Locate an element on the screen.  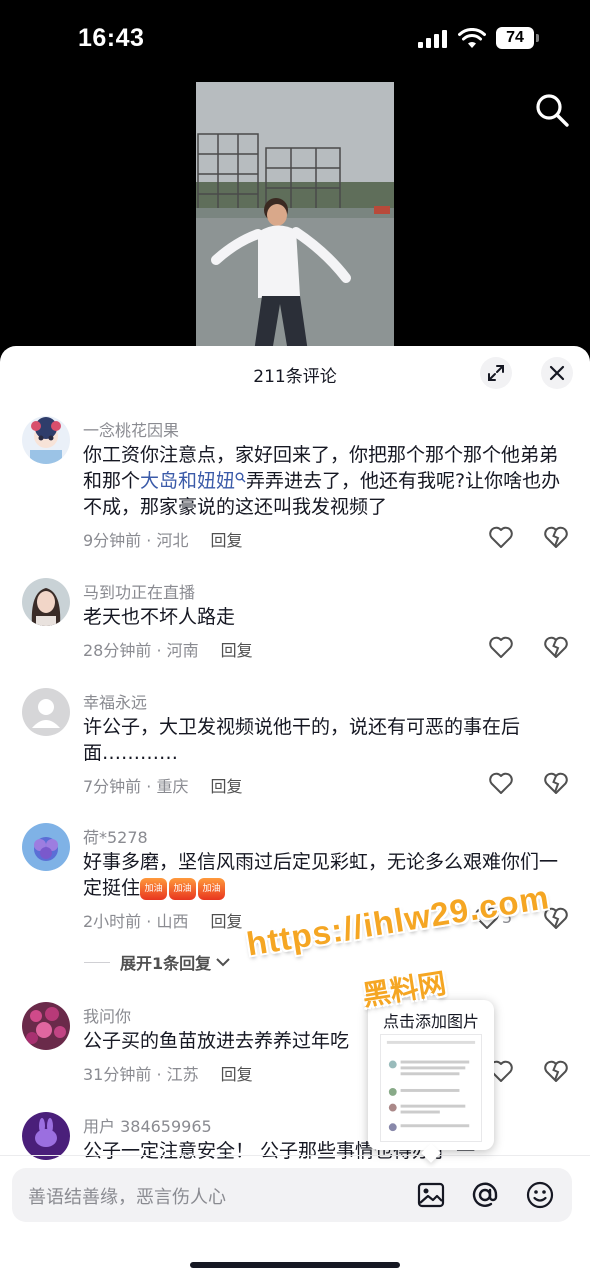
comment-meta: 7分钟前 · 重庆 回复 is located at coordinates (162, 785).